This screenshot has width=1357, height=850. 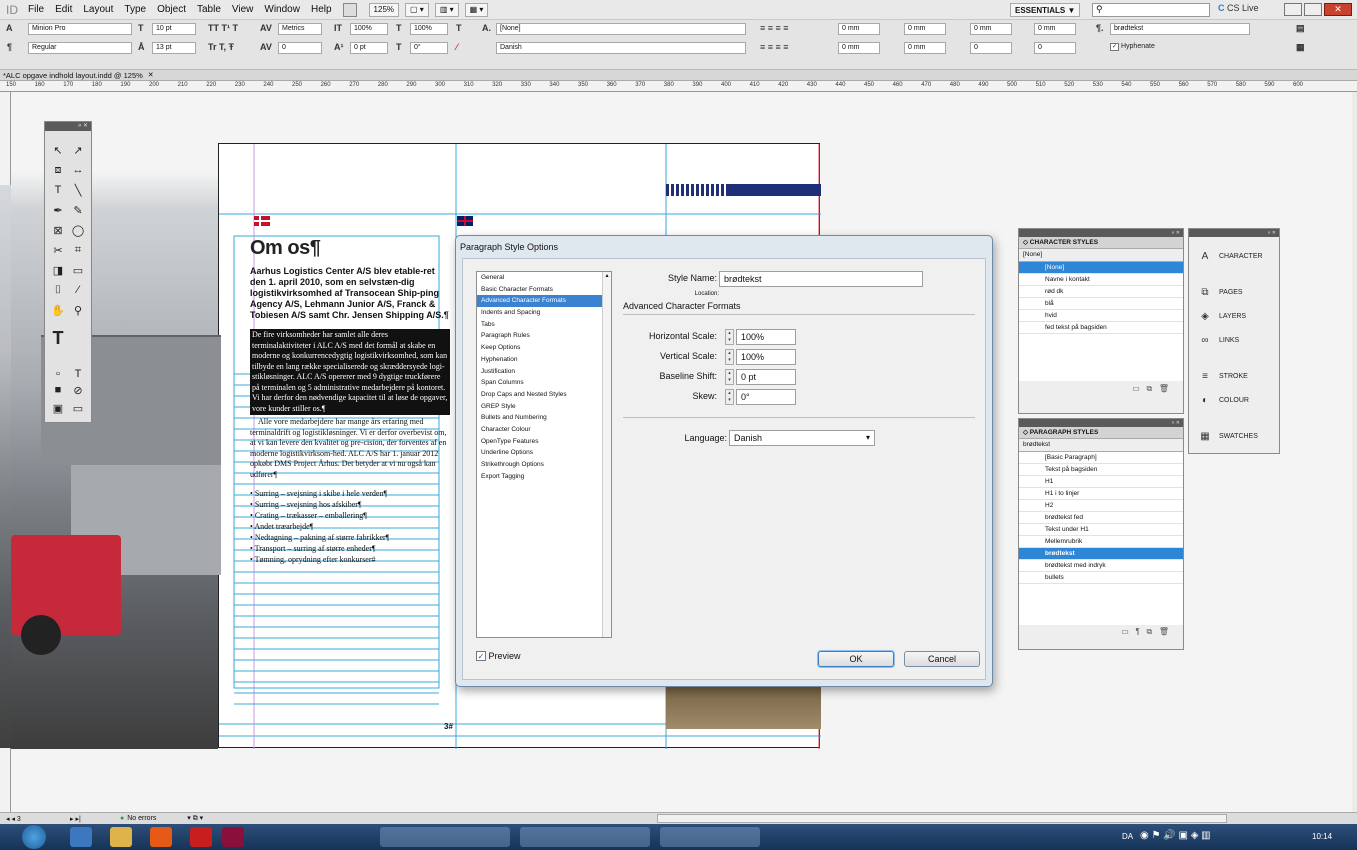 What do you see at coordinates (233, 837) in the screenshot?
I see `indesign-icon` at bounding box center [233, 837].